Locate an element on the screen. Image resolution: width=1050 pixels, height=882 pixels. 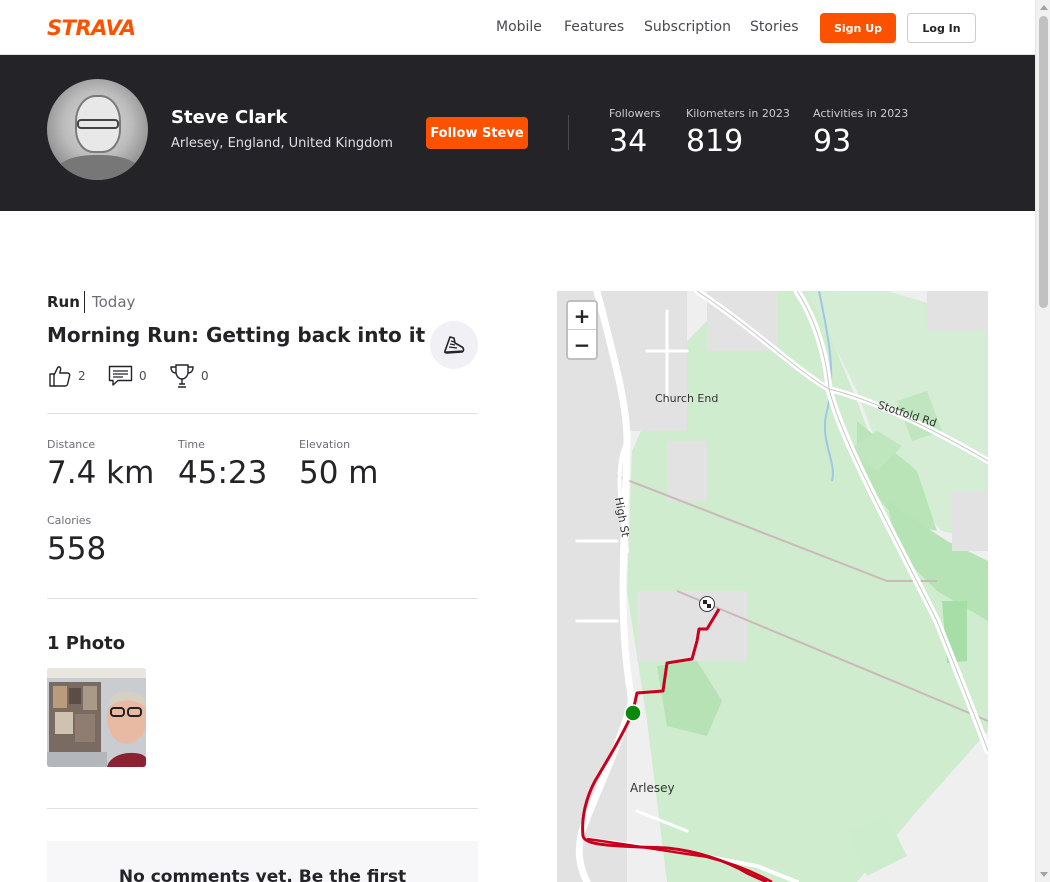
thumbs-up-icon is located at coordinates (60, 376).